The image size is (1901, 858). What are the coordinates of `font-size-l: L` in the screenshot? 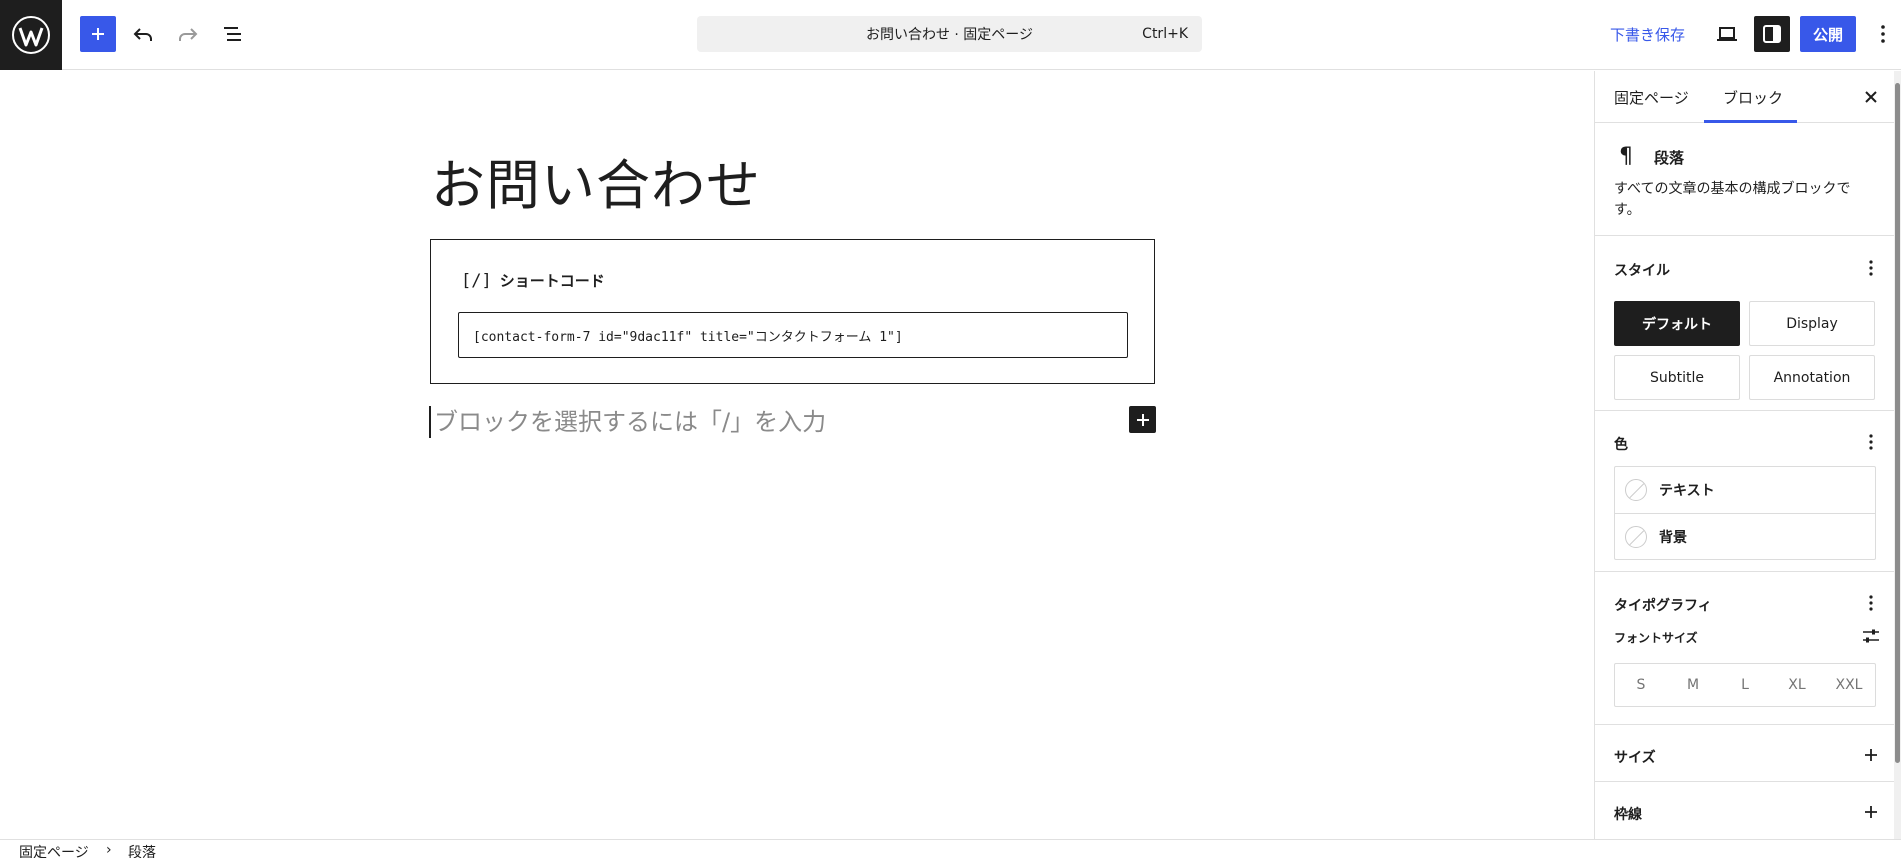 It's located at (1745, 685).